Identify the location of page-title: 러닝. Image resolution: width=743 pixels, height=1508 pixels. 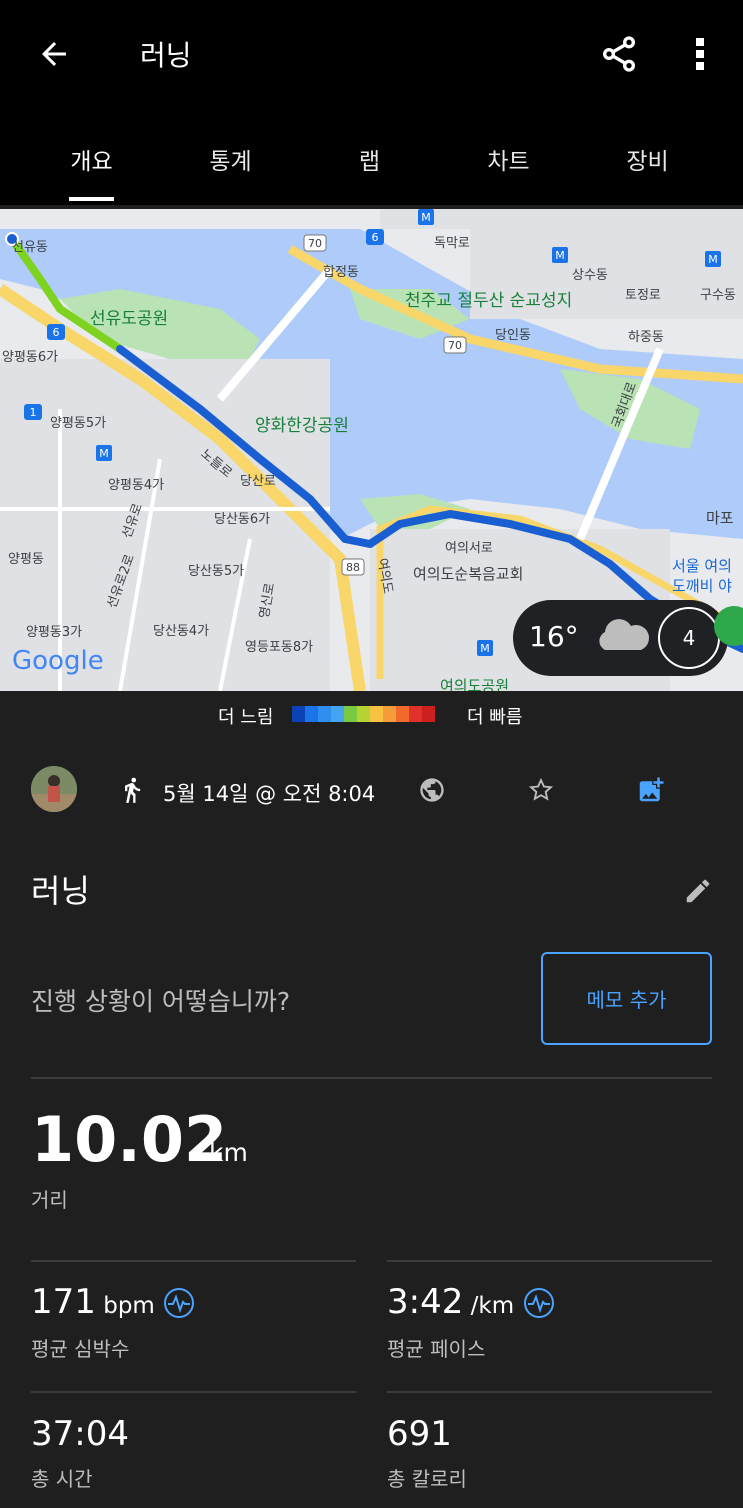
(166, 55).